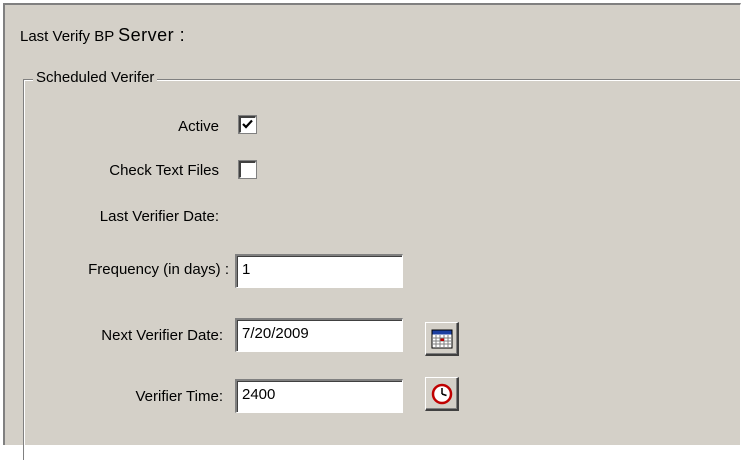  Describe the element at coordinates (152, 35) in the screenshot. I see `header-suffix: Server :` at that location.